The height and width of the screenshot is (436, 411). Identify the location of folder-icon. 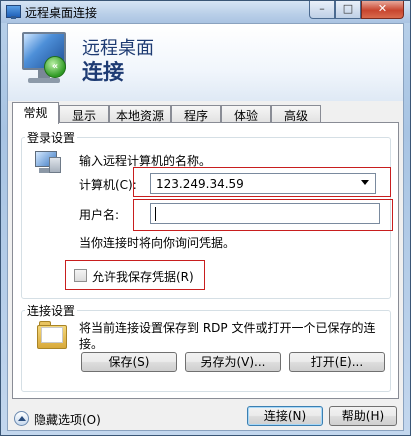
(52, 335).